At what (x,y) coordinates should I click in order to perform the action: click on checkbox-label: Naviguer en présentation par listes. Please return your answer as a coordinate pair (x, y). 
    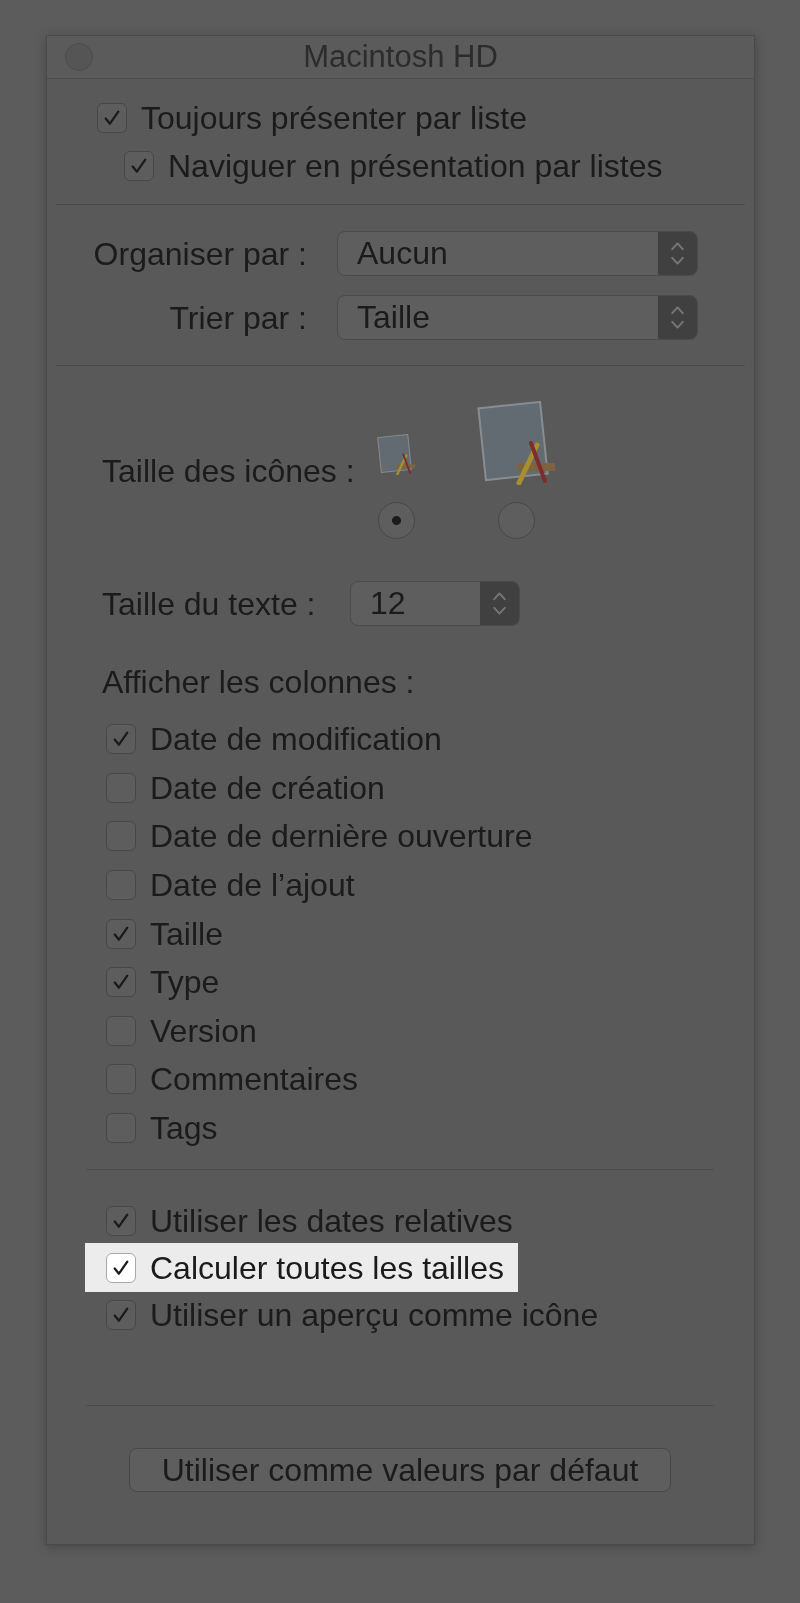
    Looking at the image, I should click on (415, 166).